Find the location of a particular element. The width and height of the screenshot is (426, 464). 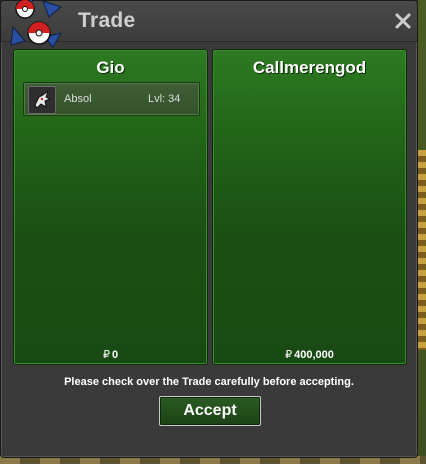

title-bar: Trade is located at coordinates (209, 24).